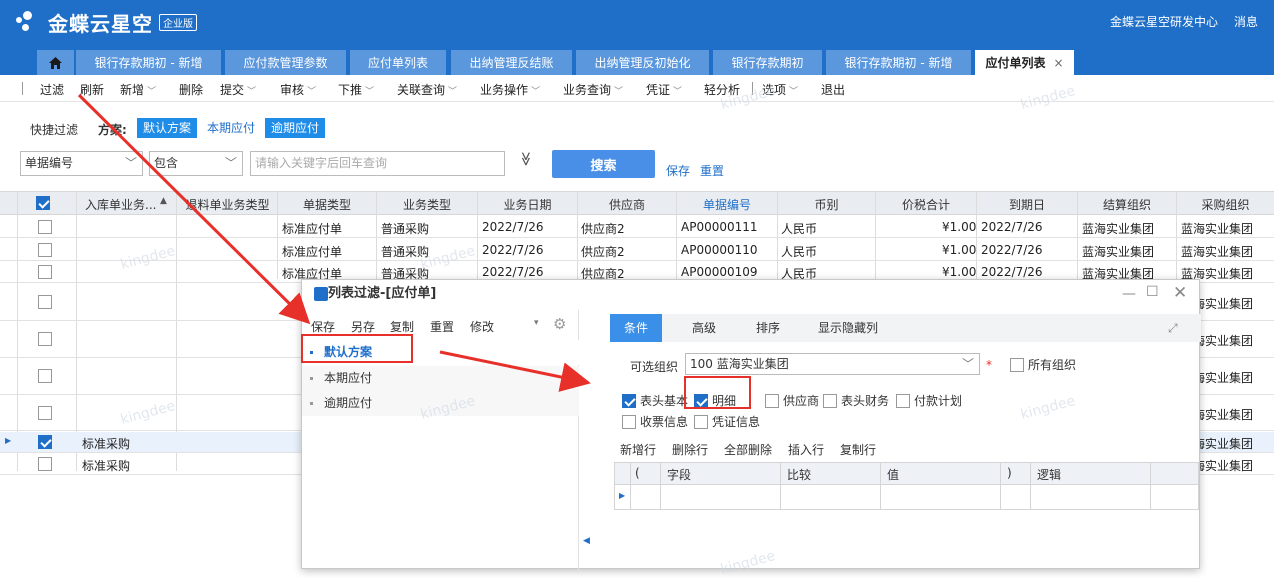 This screenshot has width=1274, height=578. Describe the element at coordinates (638, 449) in the screenshot. I see `add-row-button: 新增行` at that location.